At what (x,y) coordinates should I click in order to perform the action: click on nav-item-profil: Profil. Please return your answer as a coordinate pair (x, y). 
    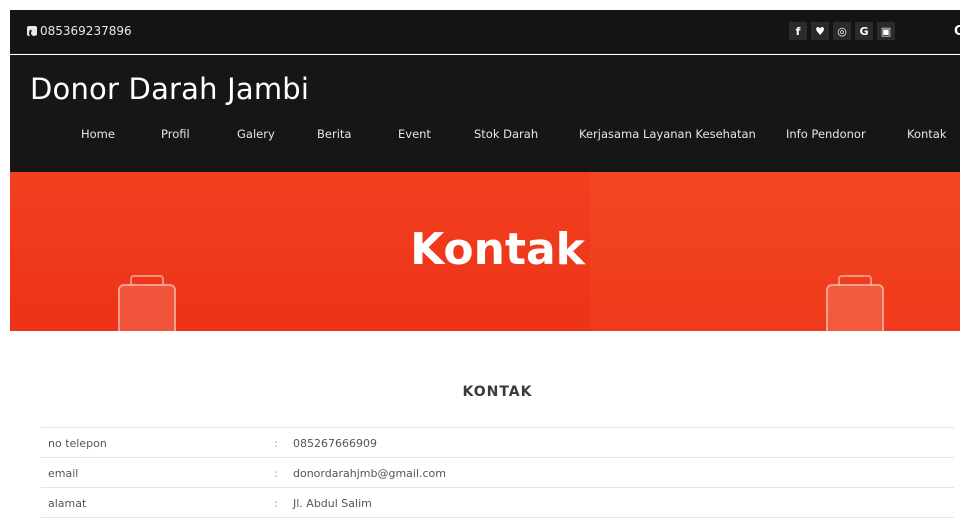
    Looking at the image, I should click on (175, 134).